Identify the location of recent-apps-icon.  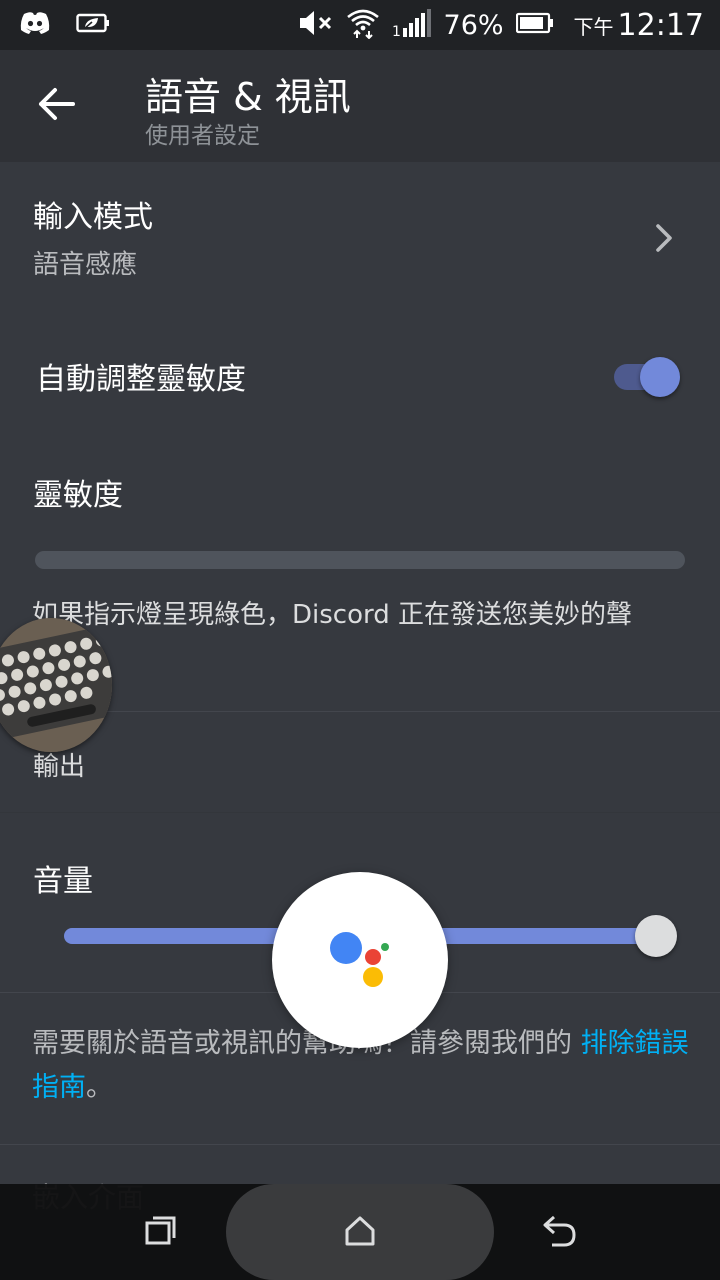
(161, 1233).